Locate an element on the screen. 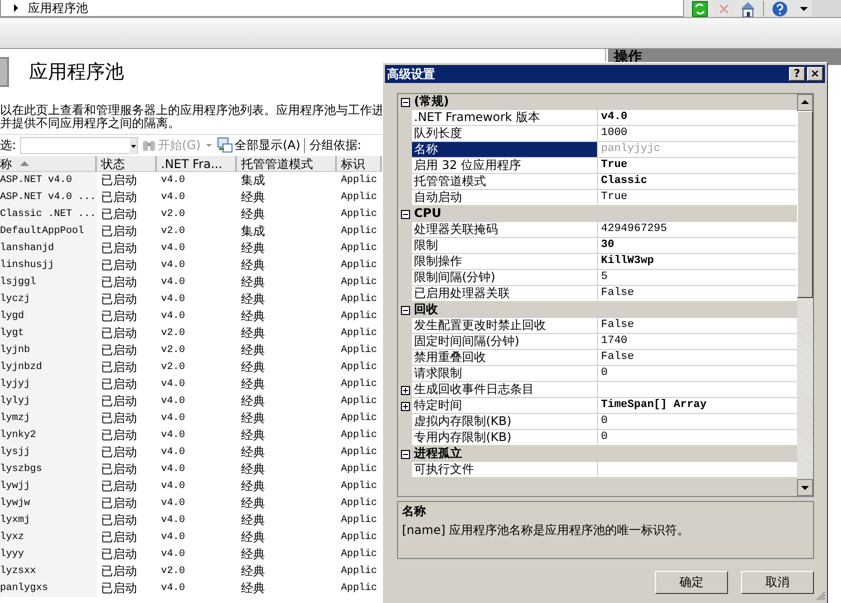 The image size is (841, 603). table-cell: lyczj is located at coordinates (48, 299).